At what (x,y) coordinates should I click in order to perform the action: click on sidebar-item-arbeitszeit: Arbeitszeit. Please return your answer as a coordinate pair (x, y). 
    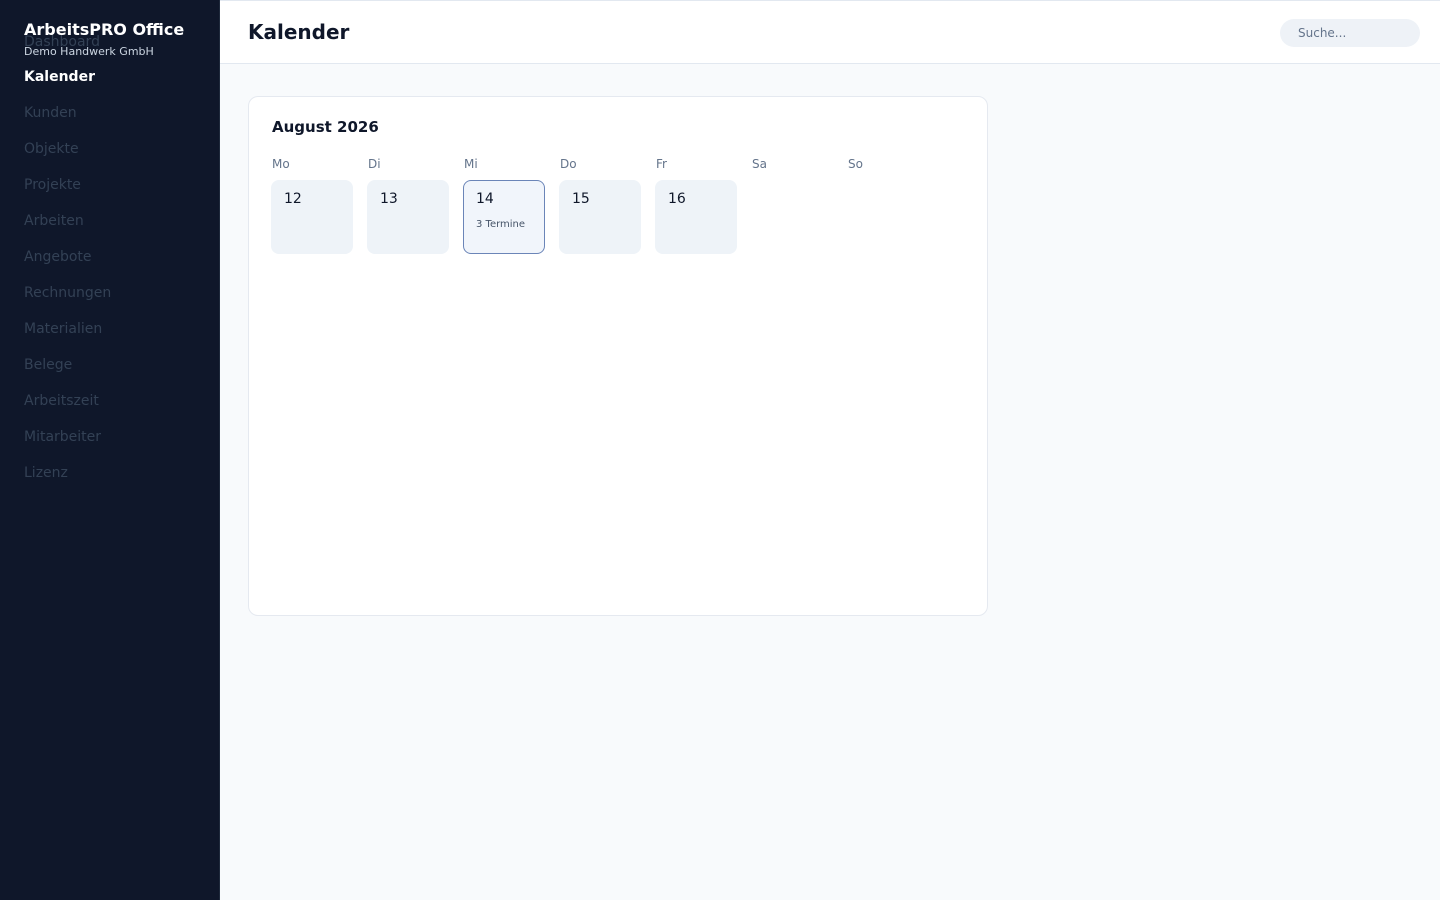
    Looking at the image, I should click on (61, 401).